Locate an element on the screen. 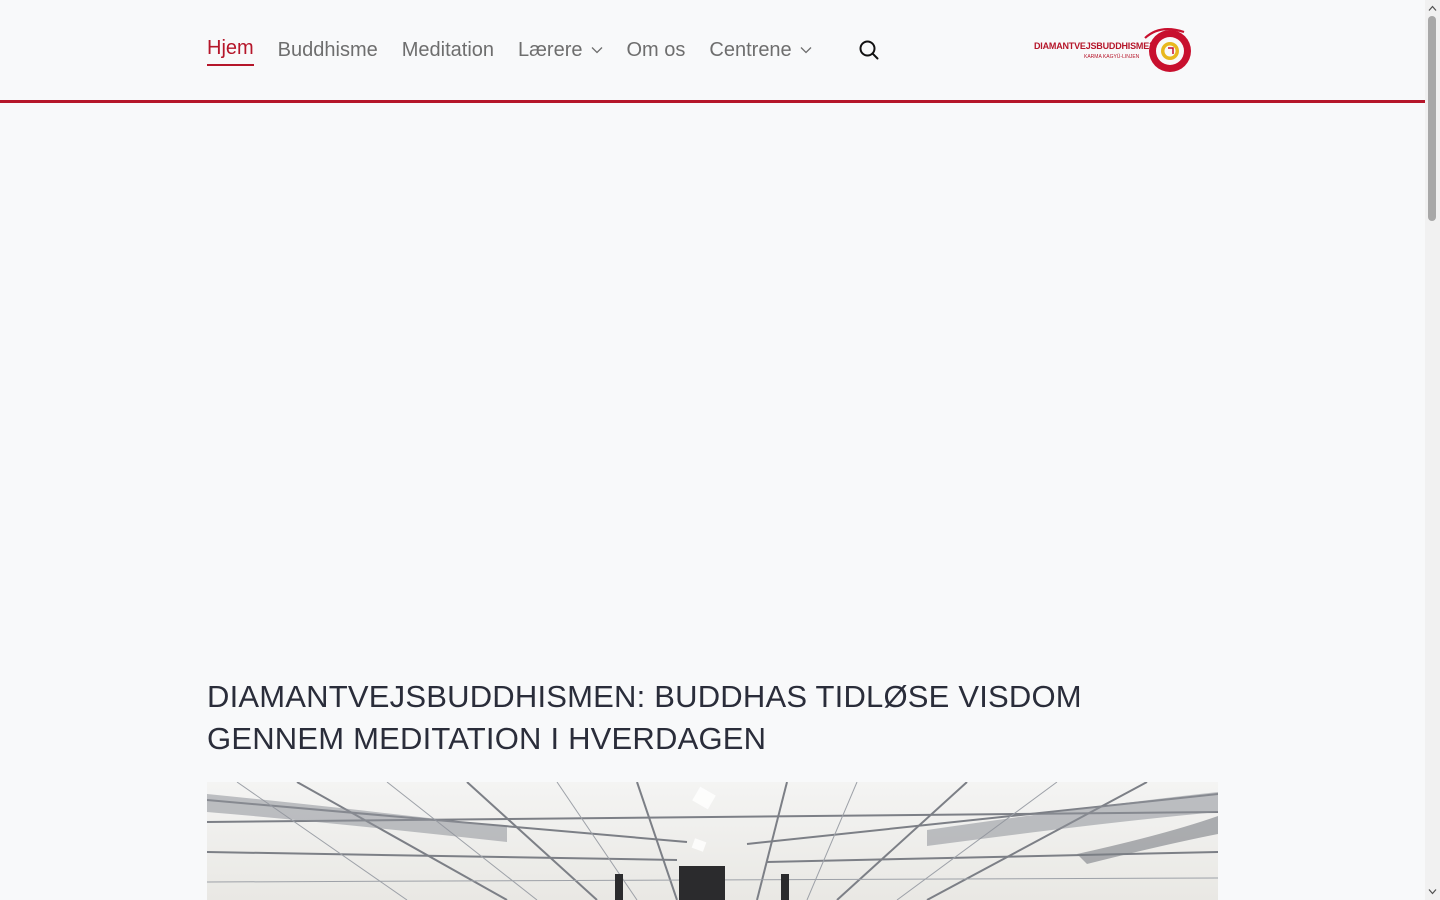 The image size is (1440, 900). nav-item-label: Buddhisme is located at coordinates (327, 50).